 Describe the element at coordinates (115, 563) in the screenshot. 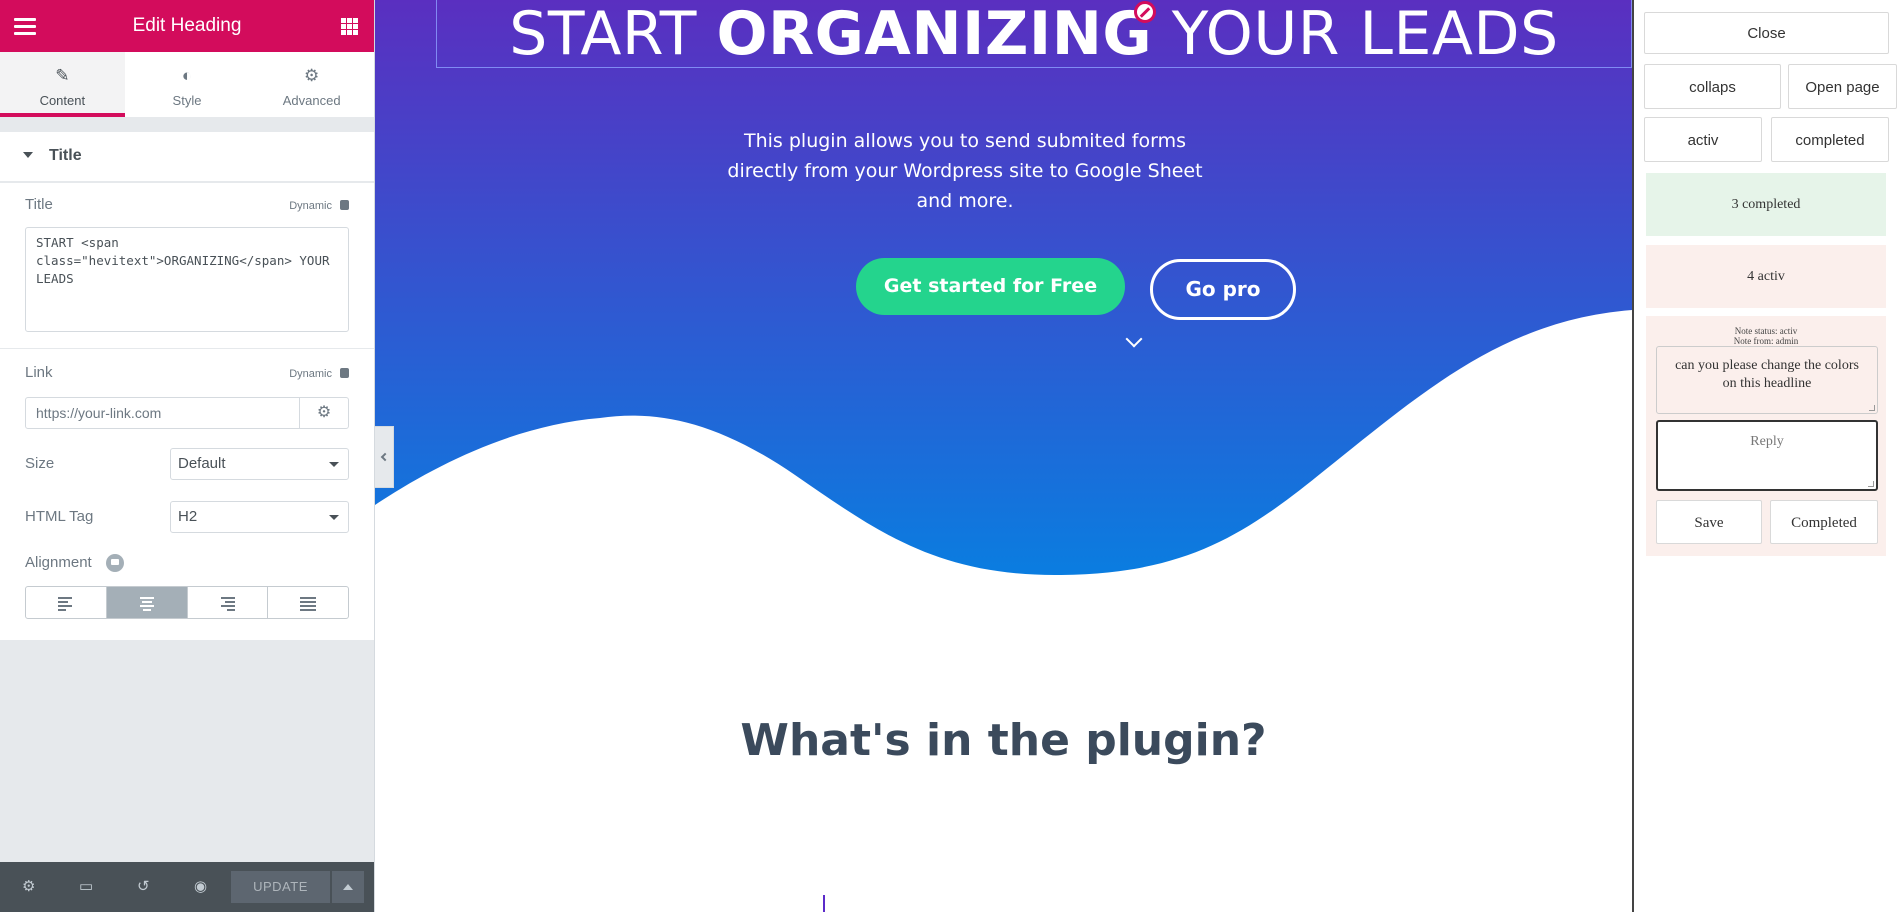

I see `responsive-monitor-icon` at that location.